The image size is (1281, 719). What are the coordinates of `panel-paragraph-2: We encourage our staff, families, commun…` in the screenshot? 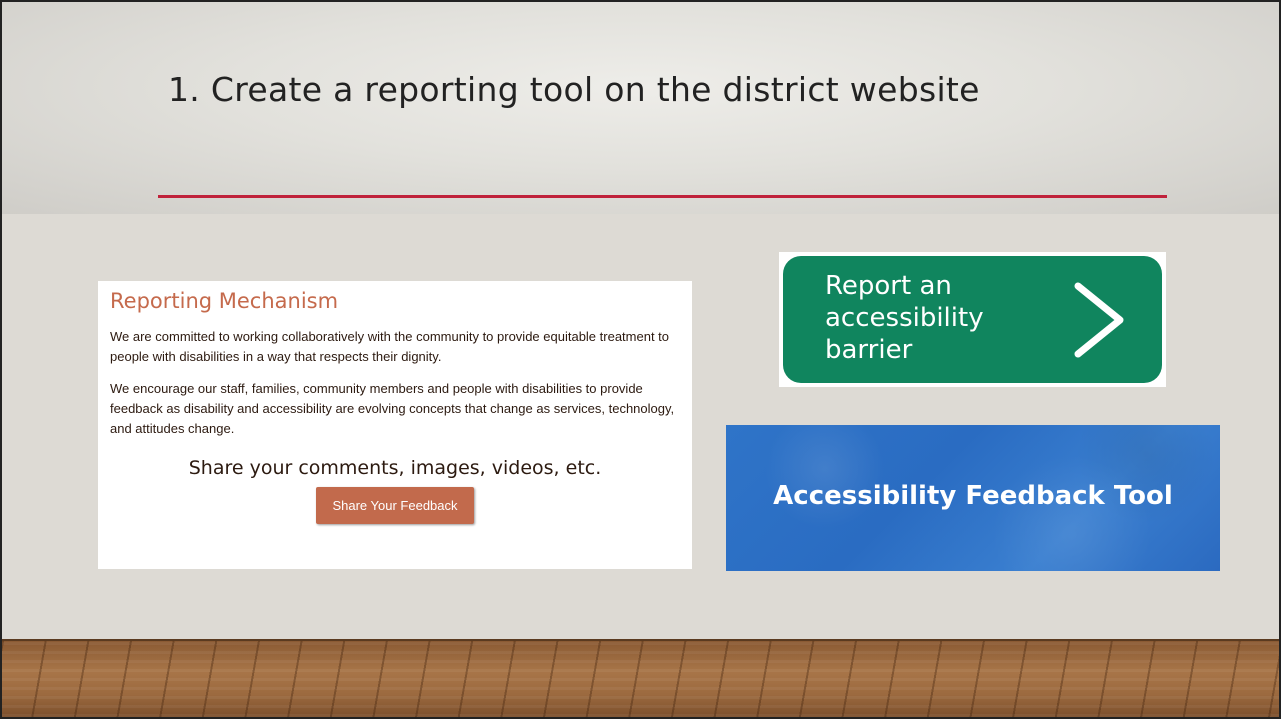 It's located at (392, 408).